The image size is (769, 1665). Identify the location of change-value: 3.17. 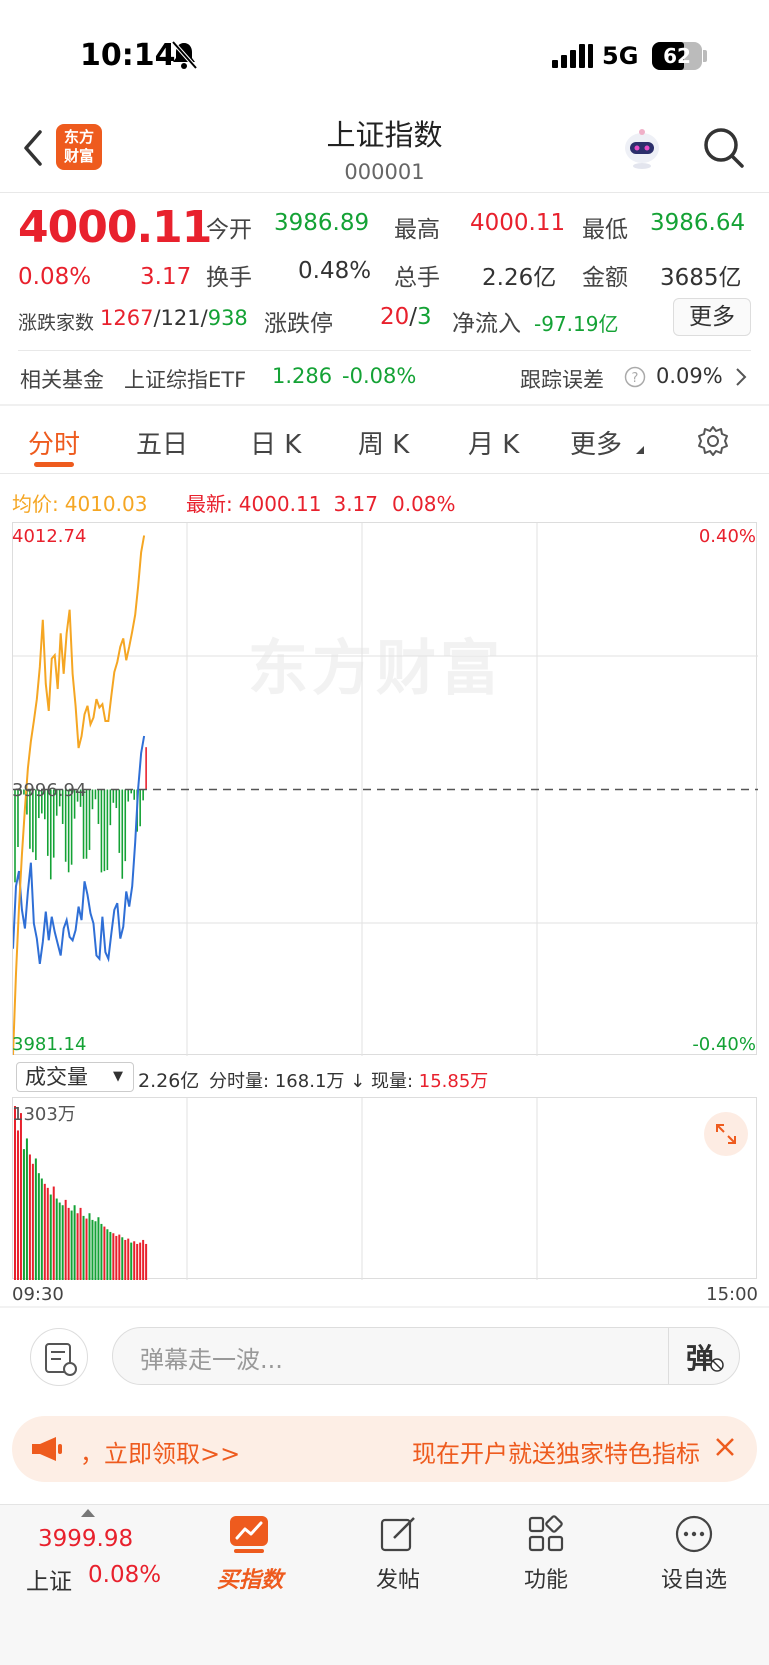
(166, 277).